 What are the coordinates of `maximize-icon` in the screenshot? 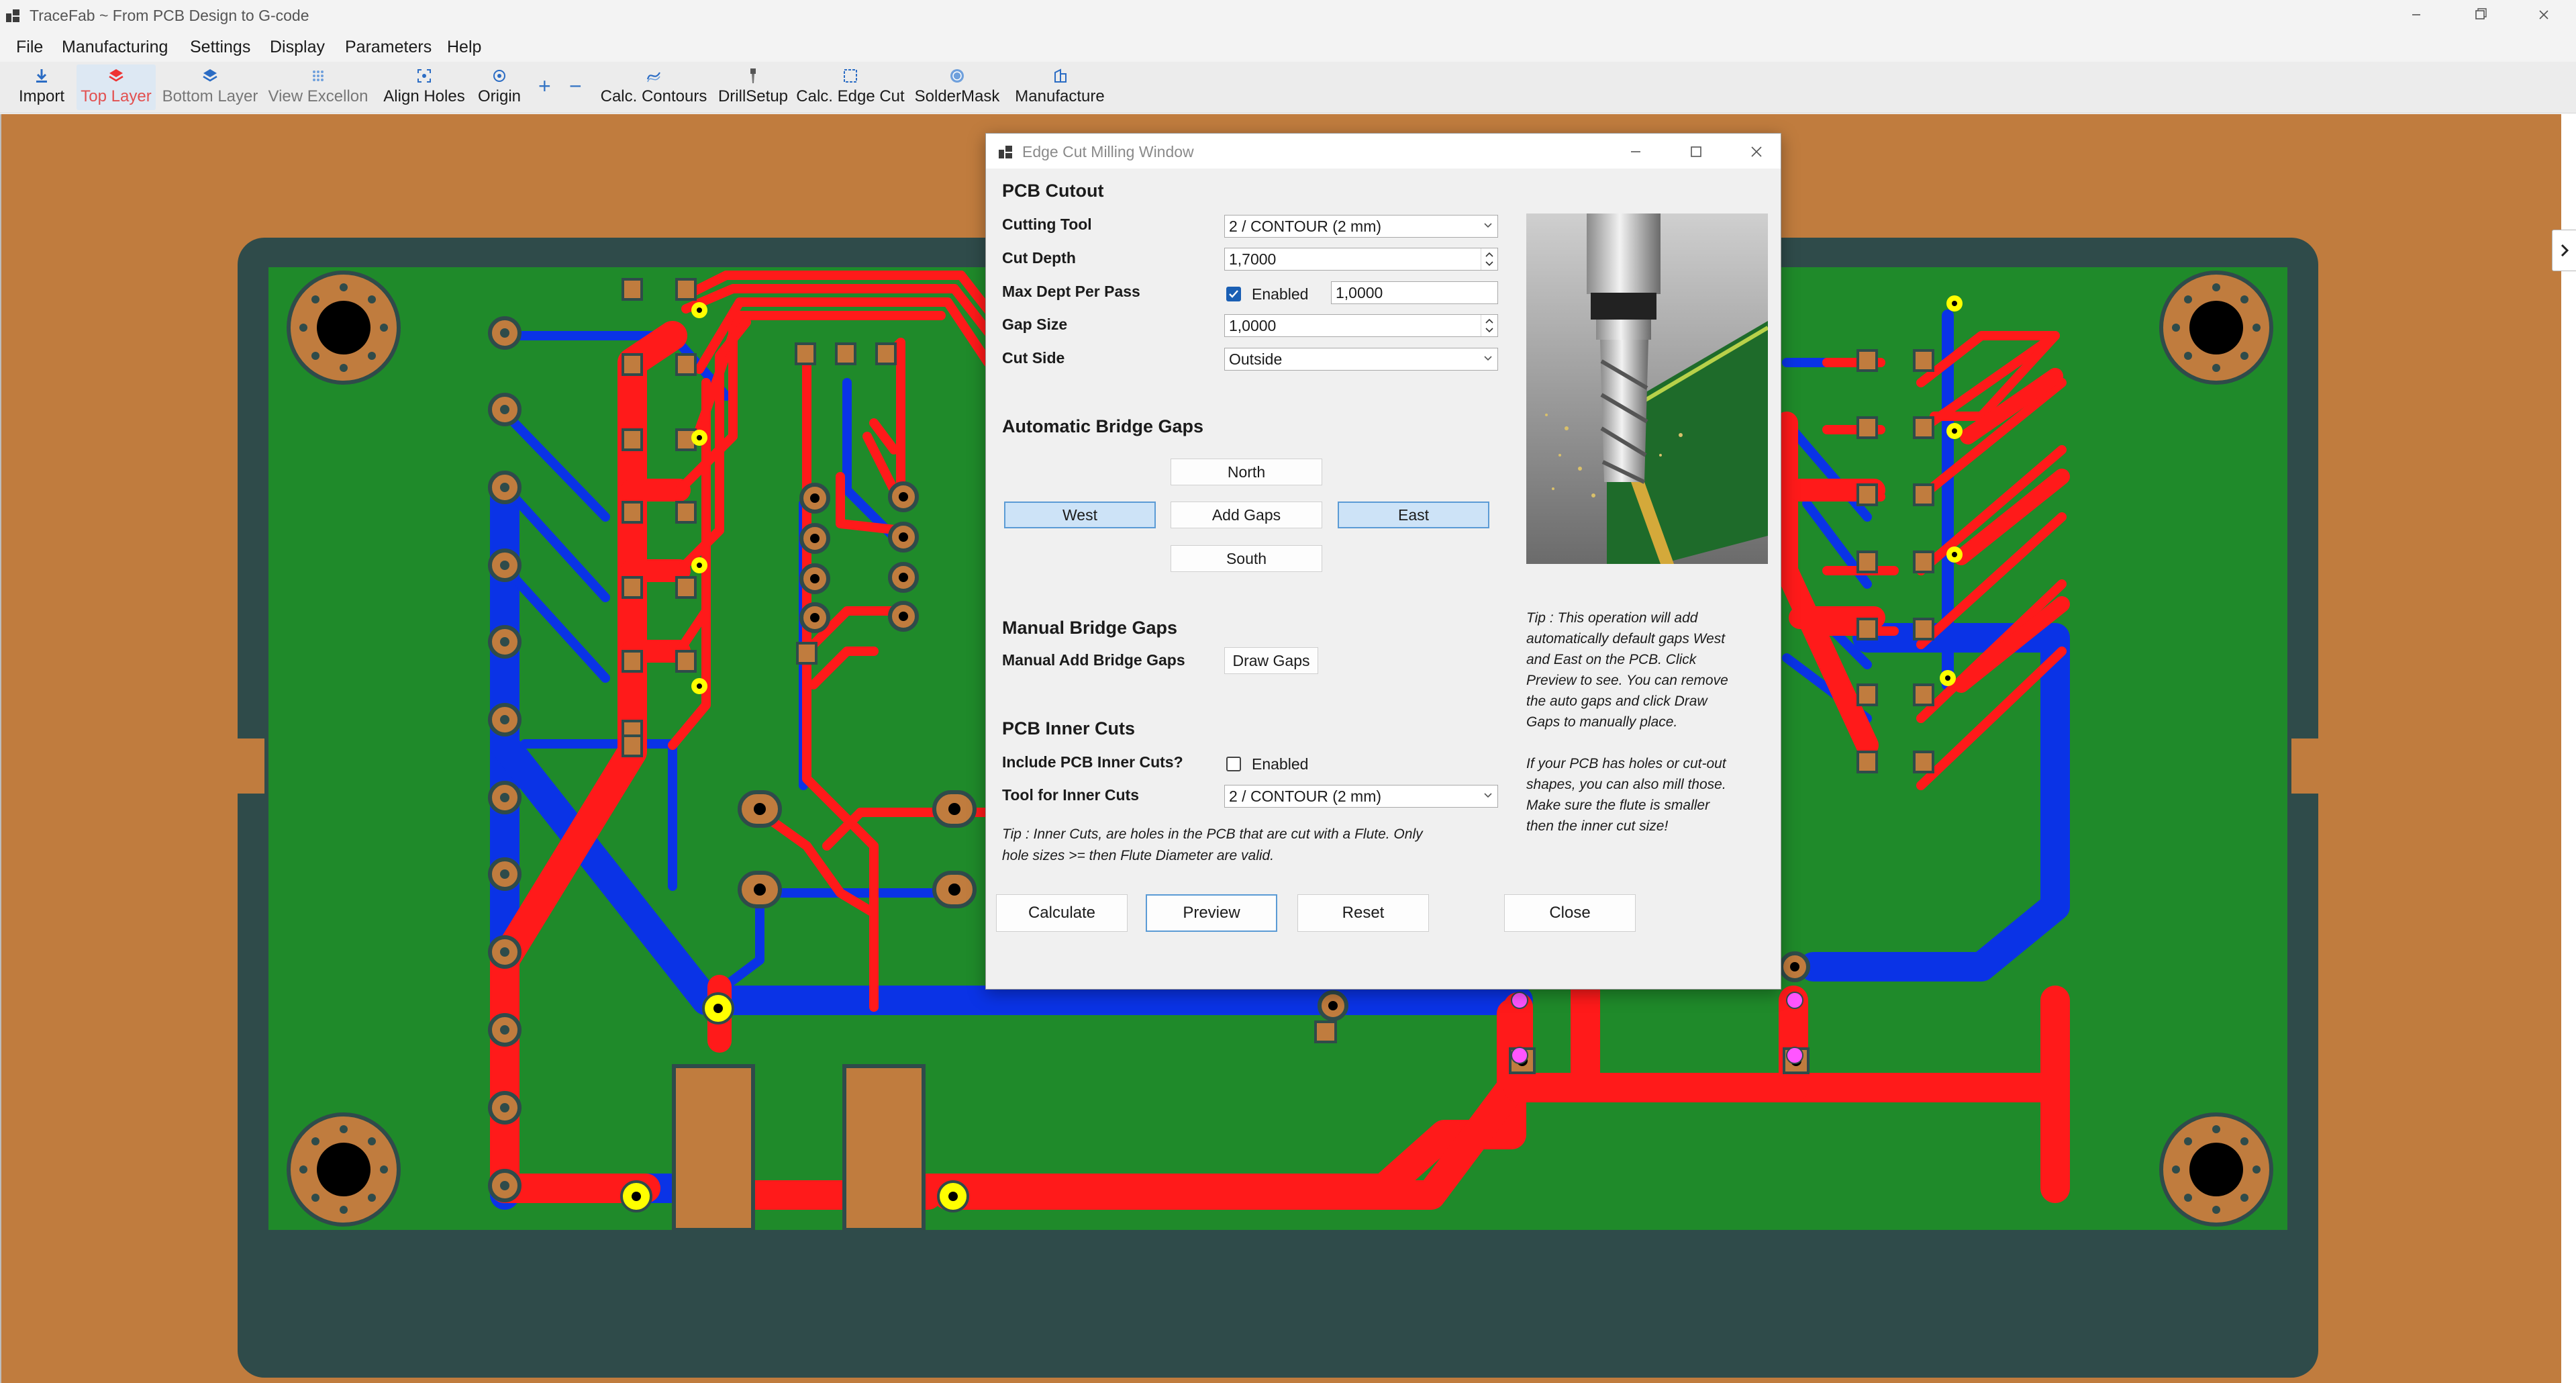 It's located at (2480, 14).